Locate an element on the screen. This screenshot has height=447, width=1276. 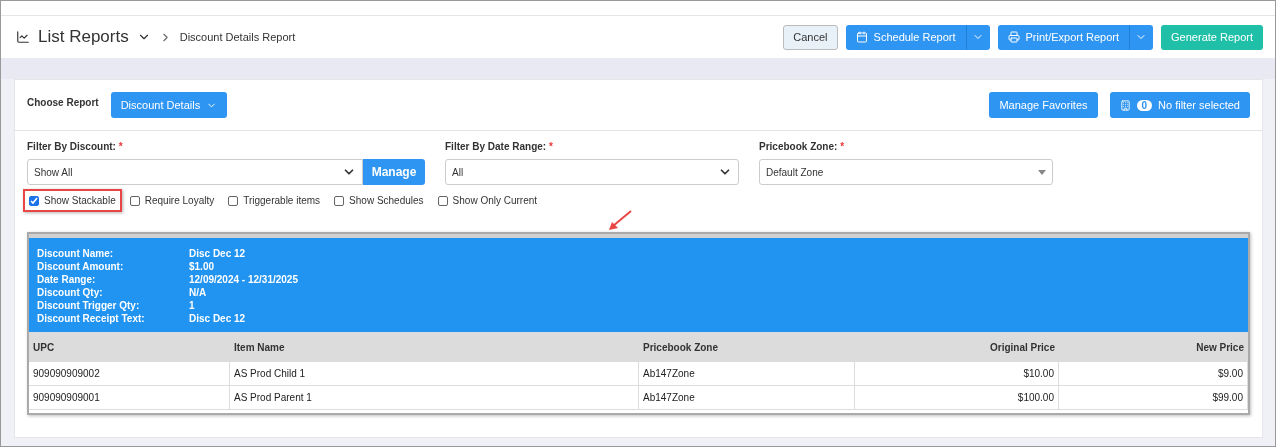
filter-label: Filter By Discount: * is located at coordinates (75, 146).